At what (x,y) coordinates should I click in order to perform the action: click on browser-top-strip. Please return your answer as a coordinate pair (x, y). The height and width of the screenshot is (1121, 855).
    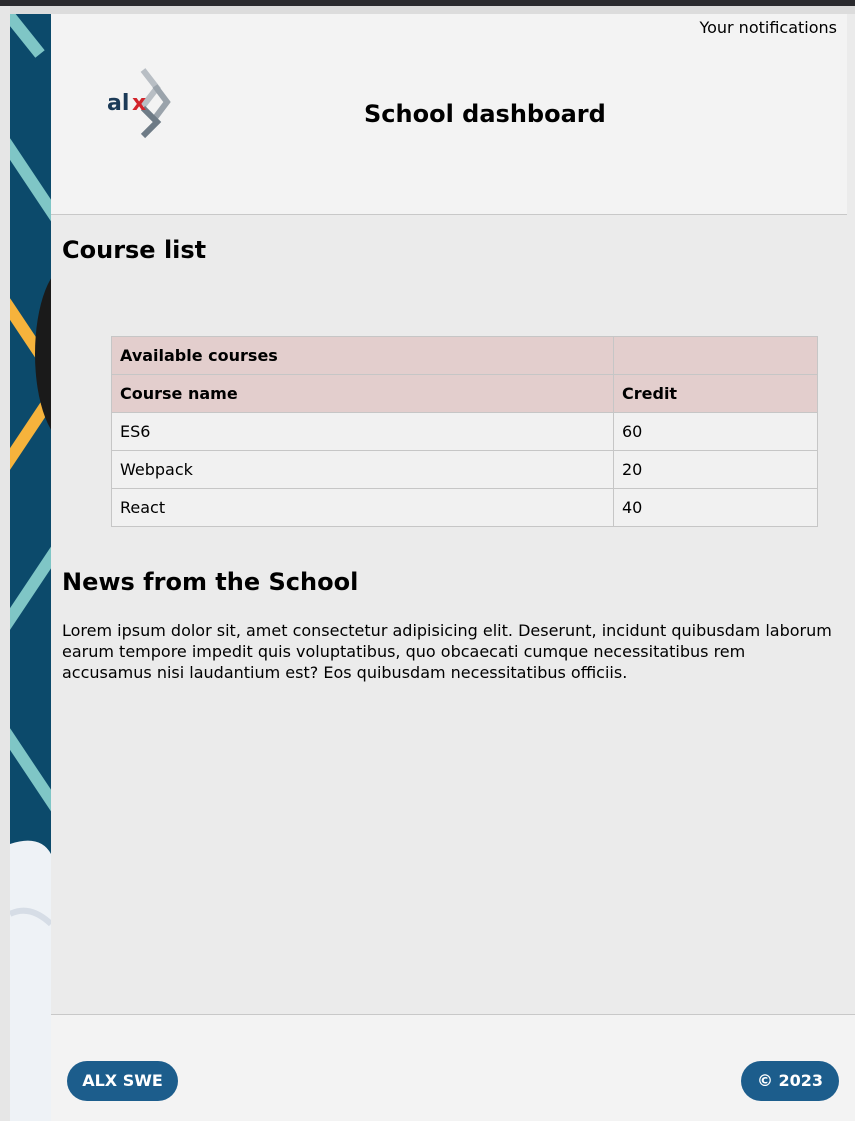
    Looking at the image, I should click on (427, 3).